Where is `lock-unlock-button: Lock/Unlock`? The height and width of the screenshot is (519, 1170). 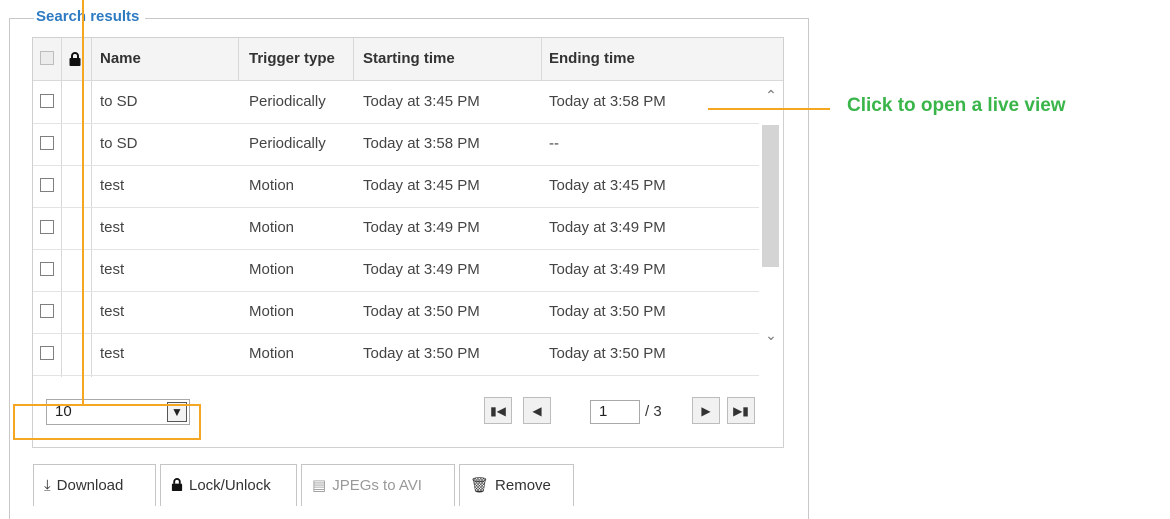 lock-unlock-button: Lock/Unlock is located at coordinates (228, 485).